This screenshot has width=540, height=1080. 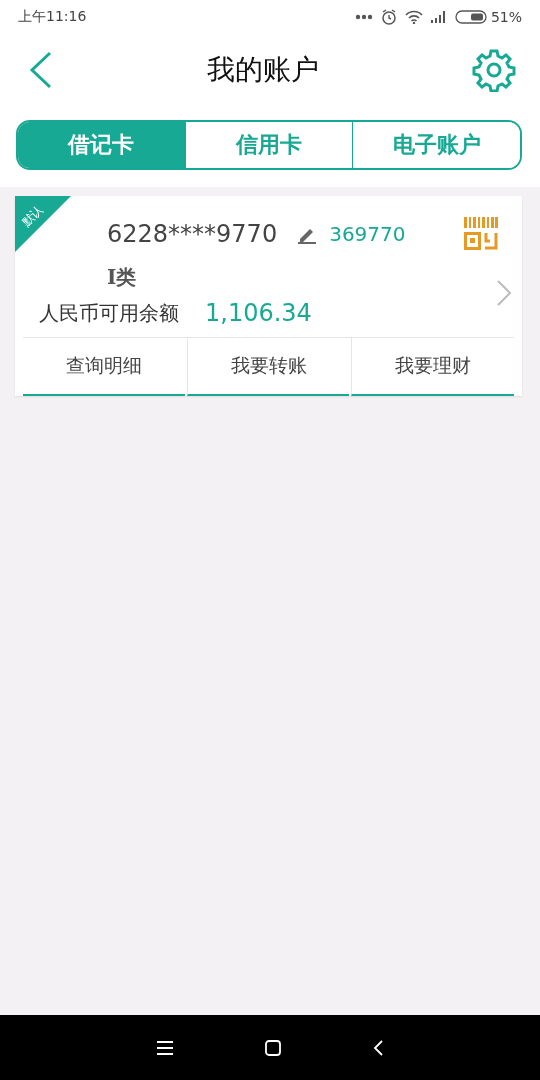 I want to click on card-class: Ⅰ类, so click(x=122, y=277).